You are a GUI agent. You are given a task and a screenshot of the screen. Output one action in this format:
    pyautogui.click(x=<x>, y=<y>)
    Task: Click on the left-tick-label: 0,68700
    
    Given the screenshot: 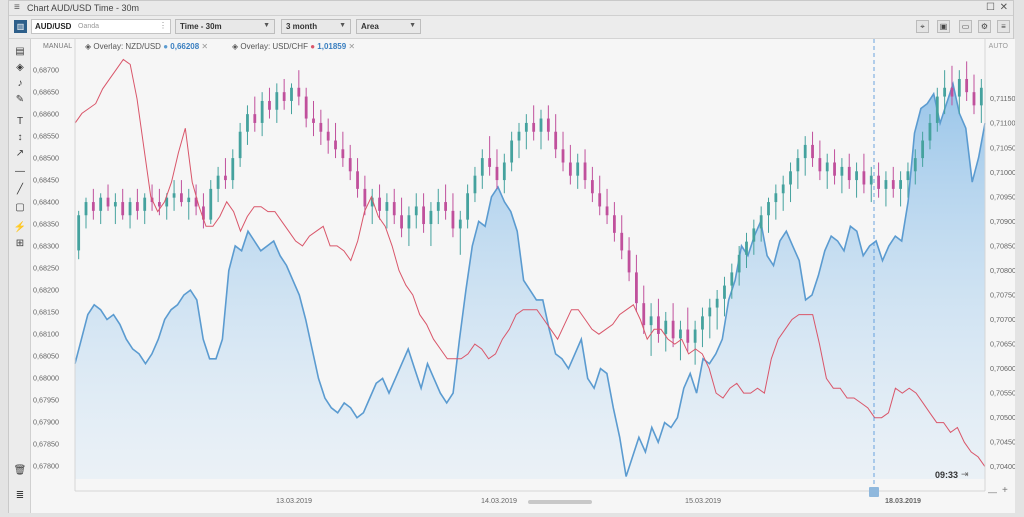 What is the action you would take?
    pyautogui.click(x=46, y=70)
    